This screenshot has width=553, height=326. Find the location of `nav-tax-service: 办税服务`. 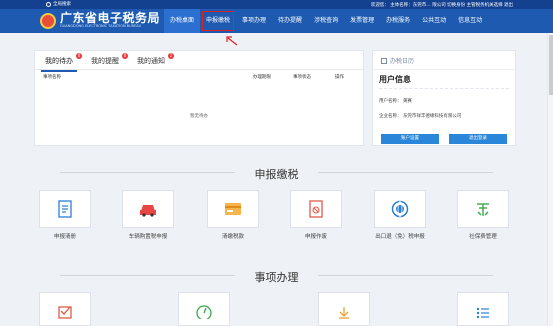

nav-tax-service: 办税服务 is located at coordinates (398, 21).